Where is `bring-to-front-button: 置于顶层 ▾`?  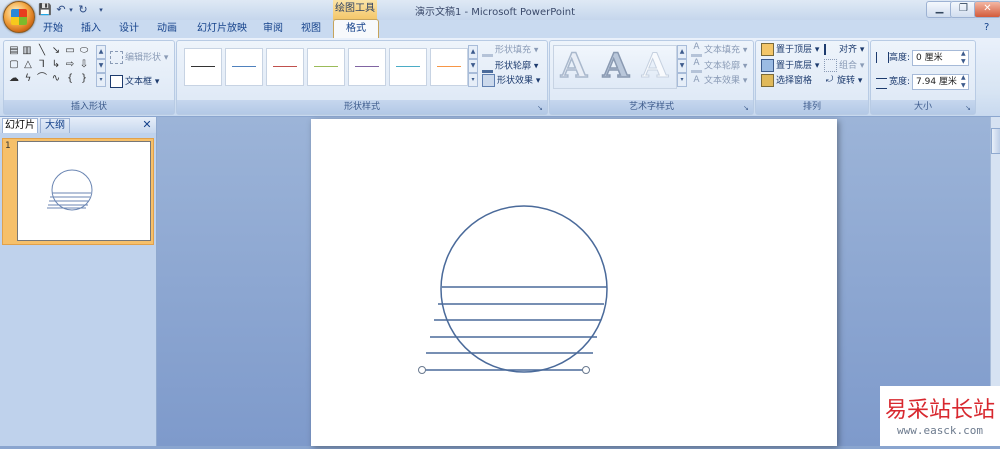 bring-to-front-button: 置于顶层 ▾ is located at coordinates (790, 50).